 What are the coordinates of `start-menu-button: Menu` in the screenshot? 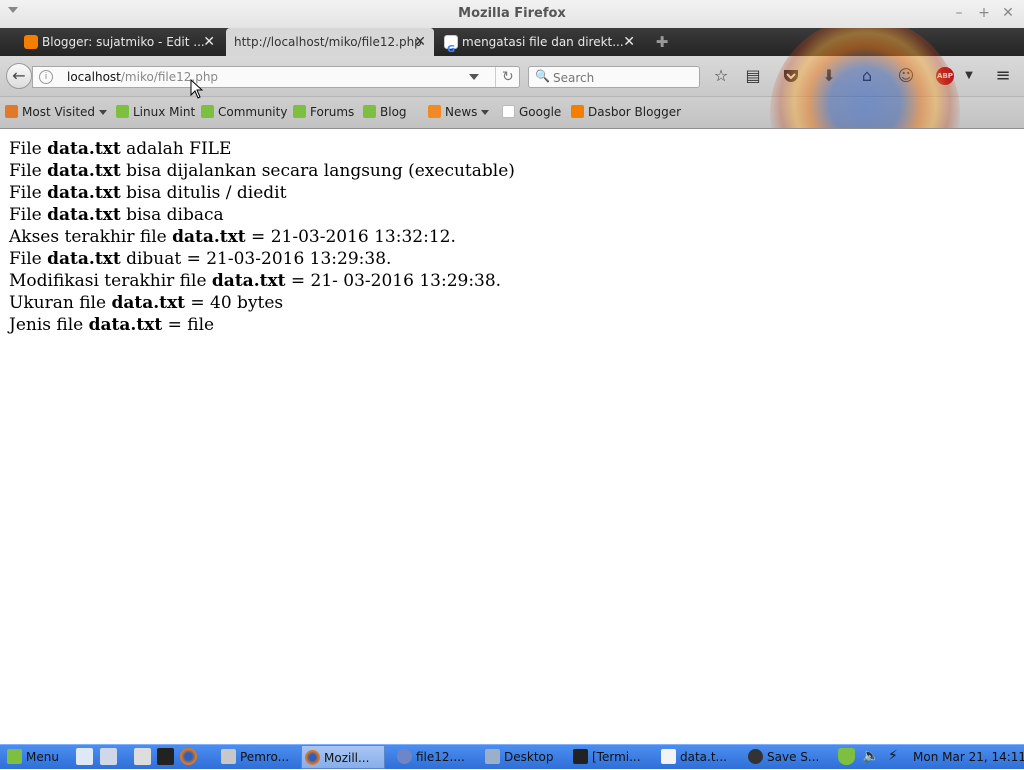 It's located at (36, 757).